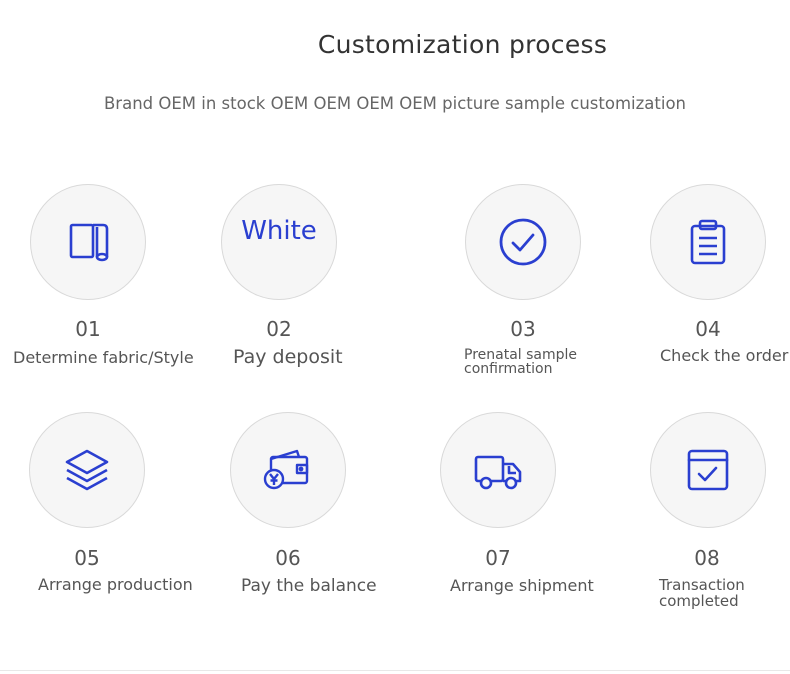  What do you see at coordinates (498, 558) in the screenshot?
I see `step-number: 07` at bounding box center [498, 558].